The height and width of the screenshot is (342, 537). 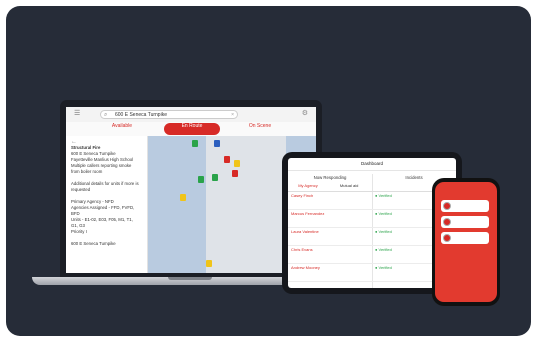 What do you see at coordinates (305, 114) in the screenshot?
I see `settings-icon: ⚙` at bounding box center [305, 114].